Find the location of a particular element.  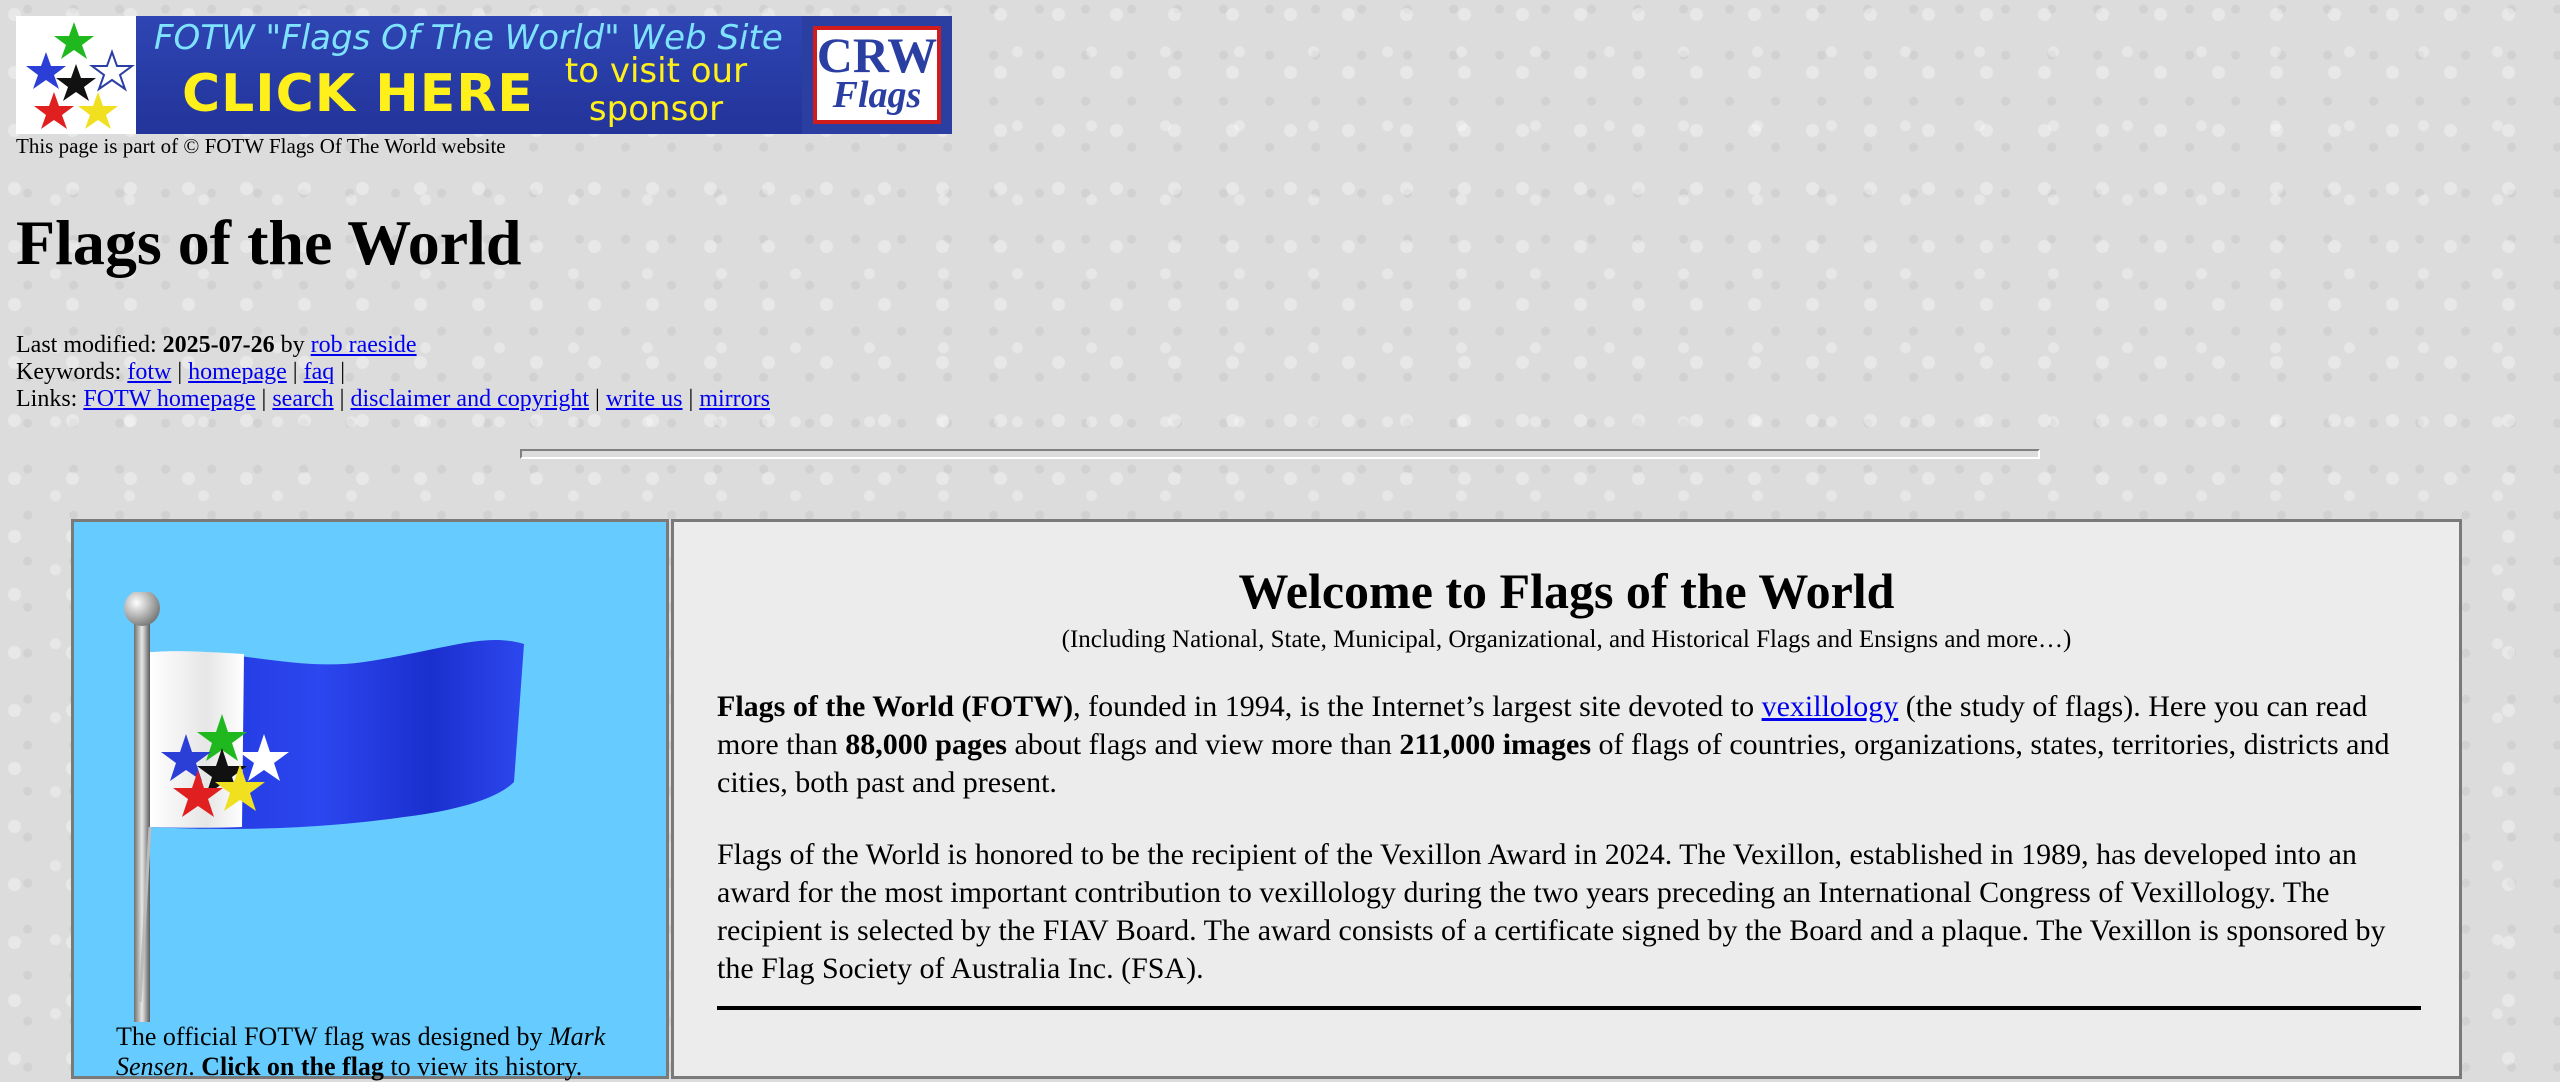

link-search: search is located at coordinates (302, 399).